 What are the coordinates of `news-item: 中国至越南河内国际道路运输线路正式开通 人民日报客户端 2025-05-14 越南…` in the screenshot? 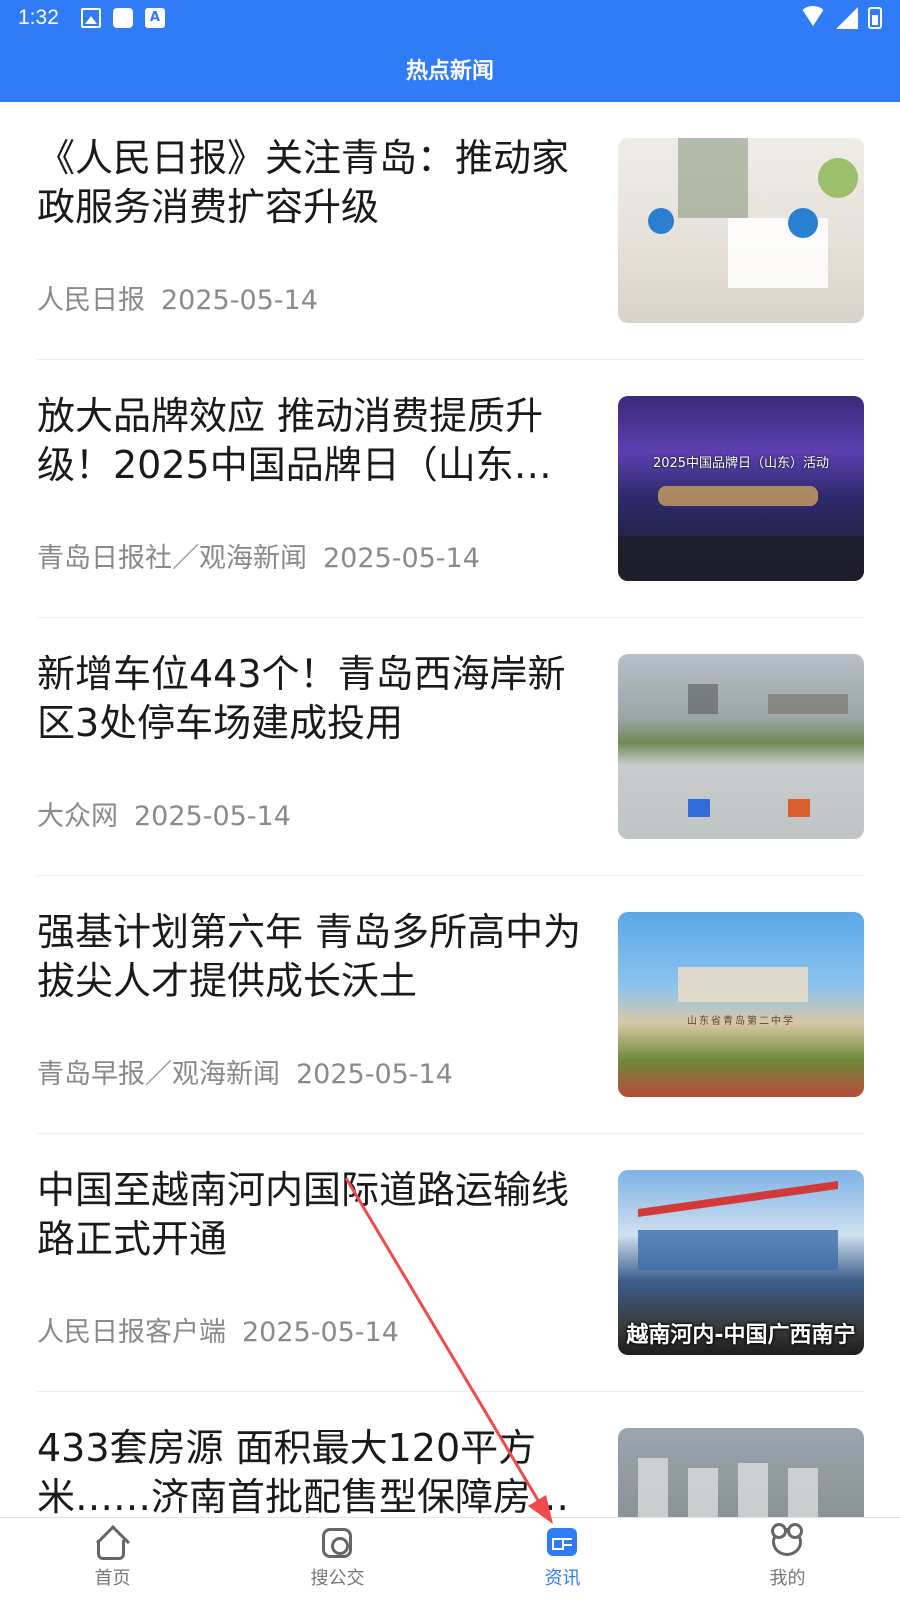 It's located at (451, 1263).